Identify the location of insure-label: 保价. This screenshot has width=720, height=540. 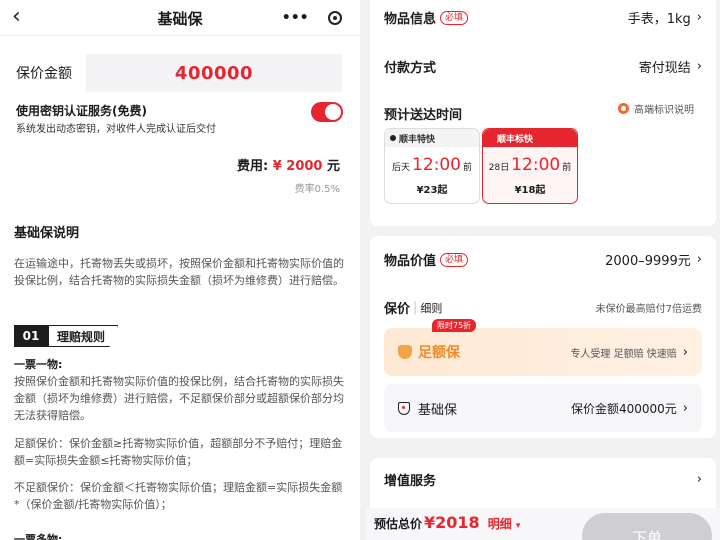
(397, 309).